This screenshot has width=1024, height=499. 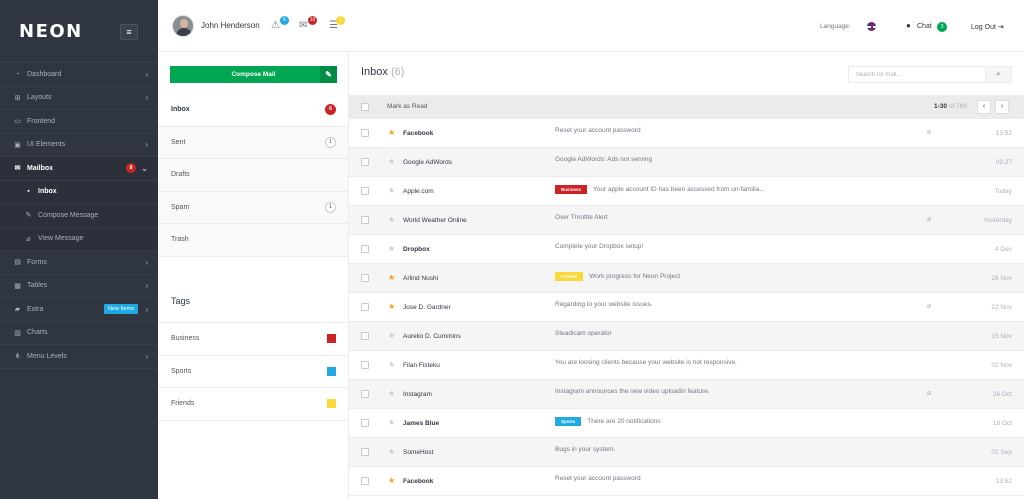 I want to click on sidebar-item-frontend: ▭ Frontend, so click(x=79, y=122).